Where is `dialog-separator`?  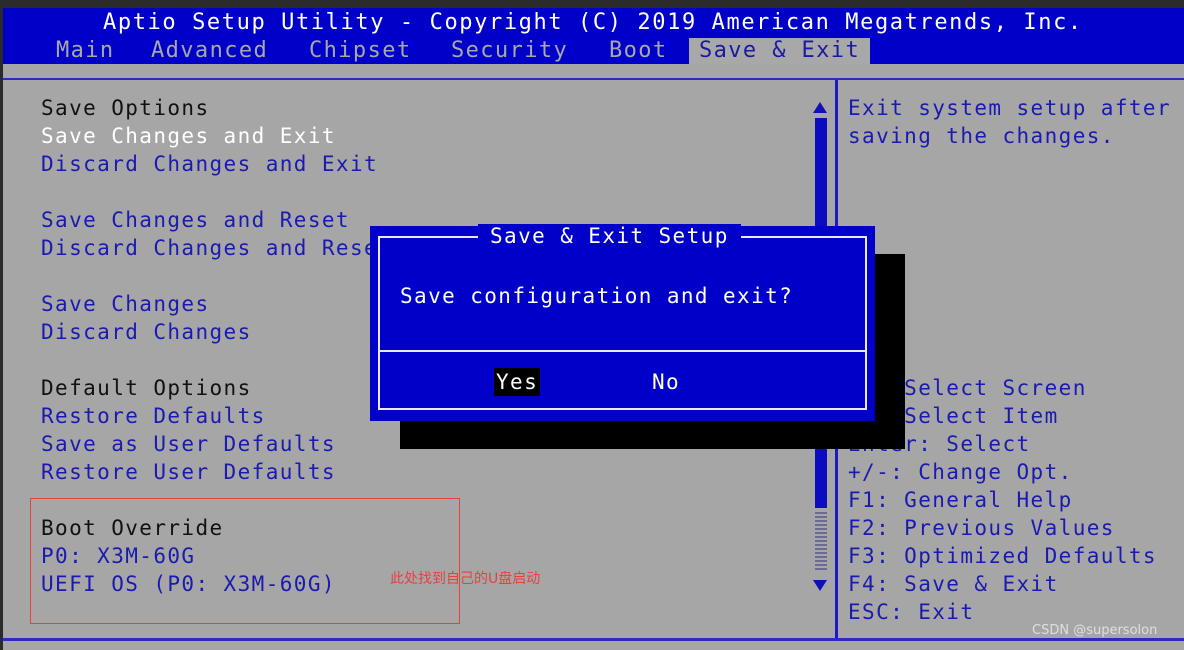
dialog-separator is located at coordinates (622, 351).